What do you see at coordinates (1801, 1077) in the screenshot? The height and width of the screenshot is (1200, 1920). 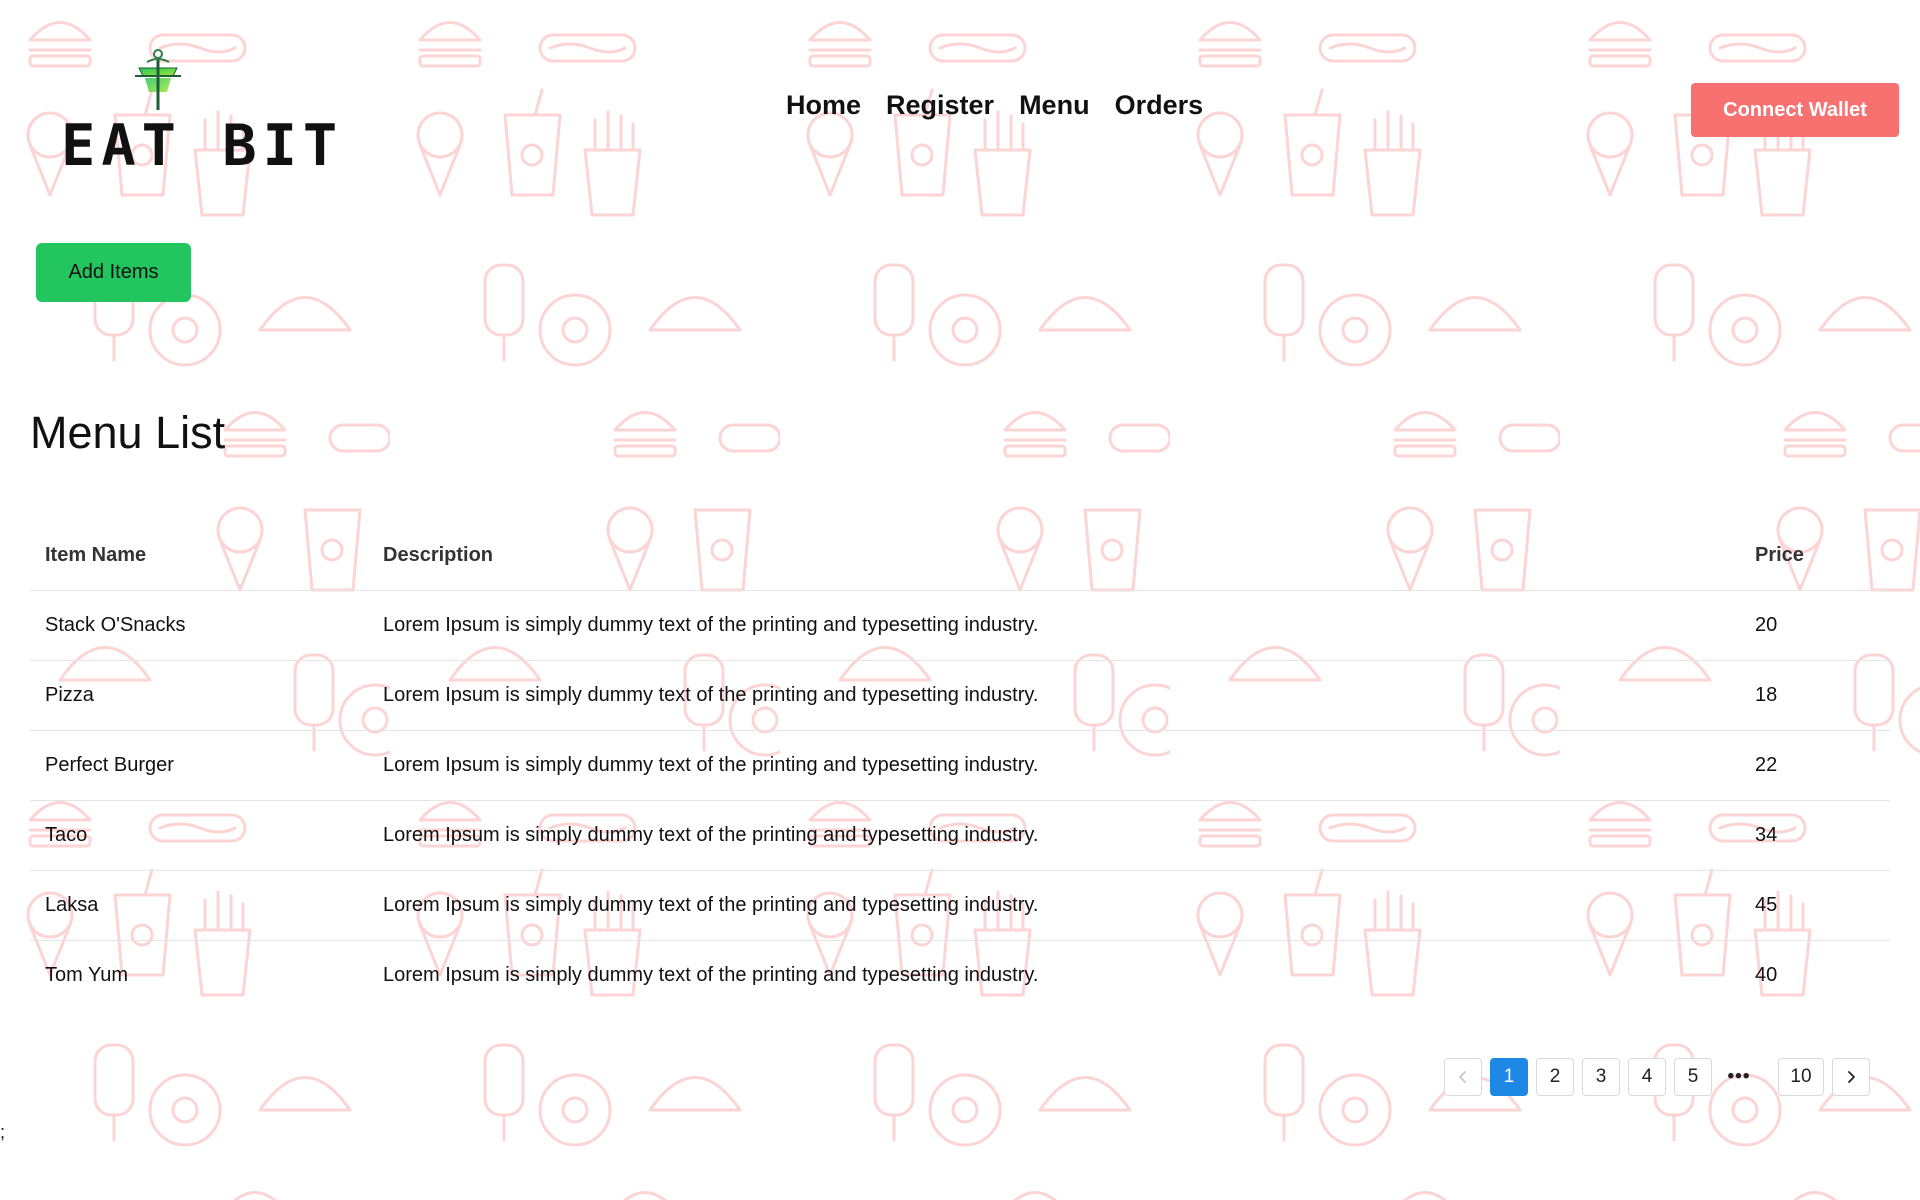 I see `pagination-page-last: 10` at bounding box center [1801, 1077].